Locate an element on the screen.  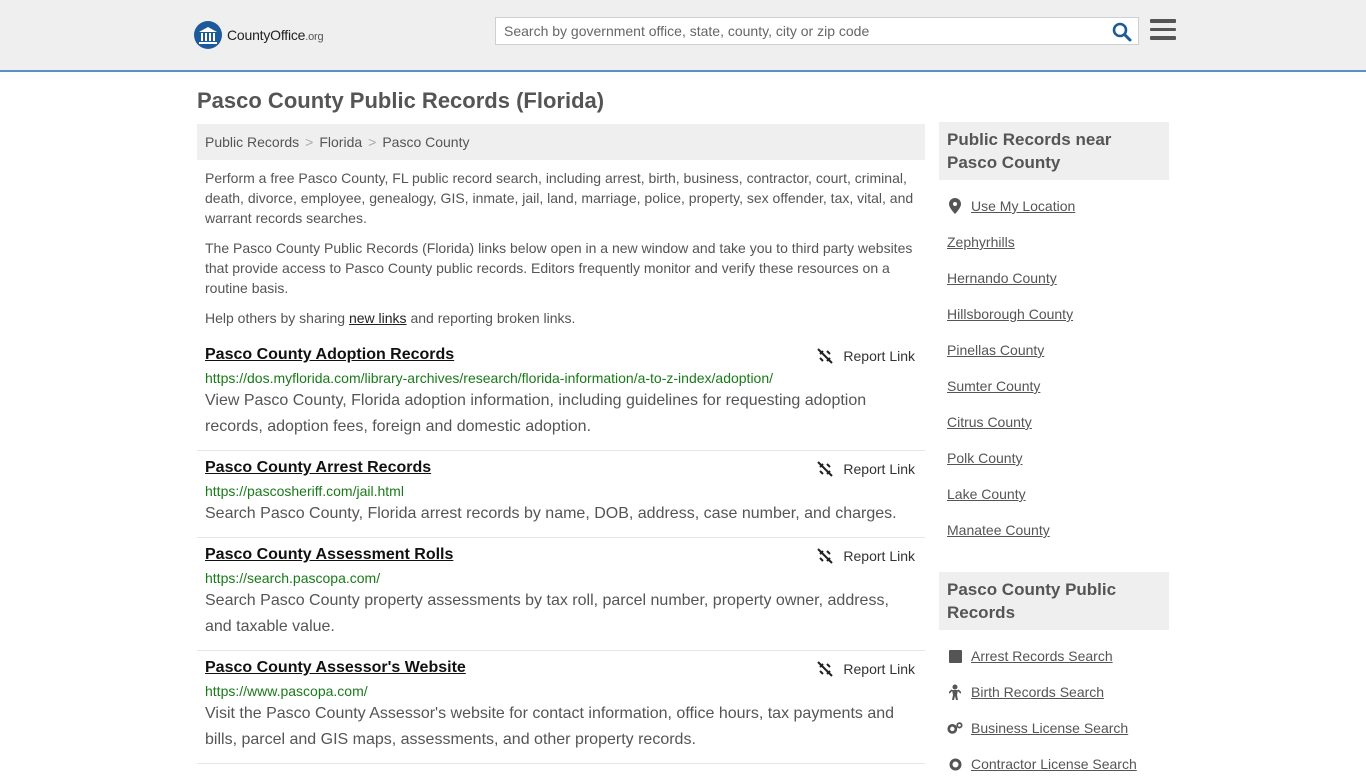
search-icon is located at coordinates (1122, 32).